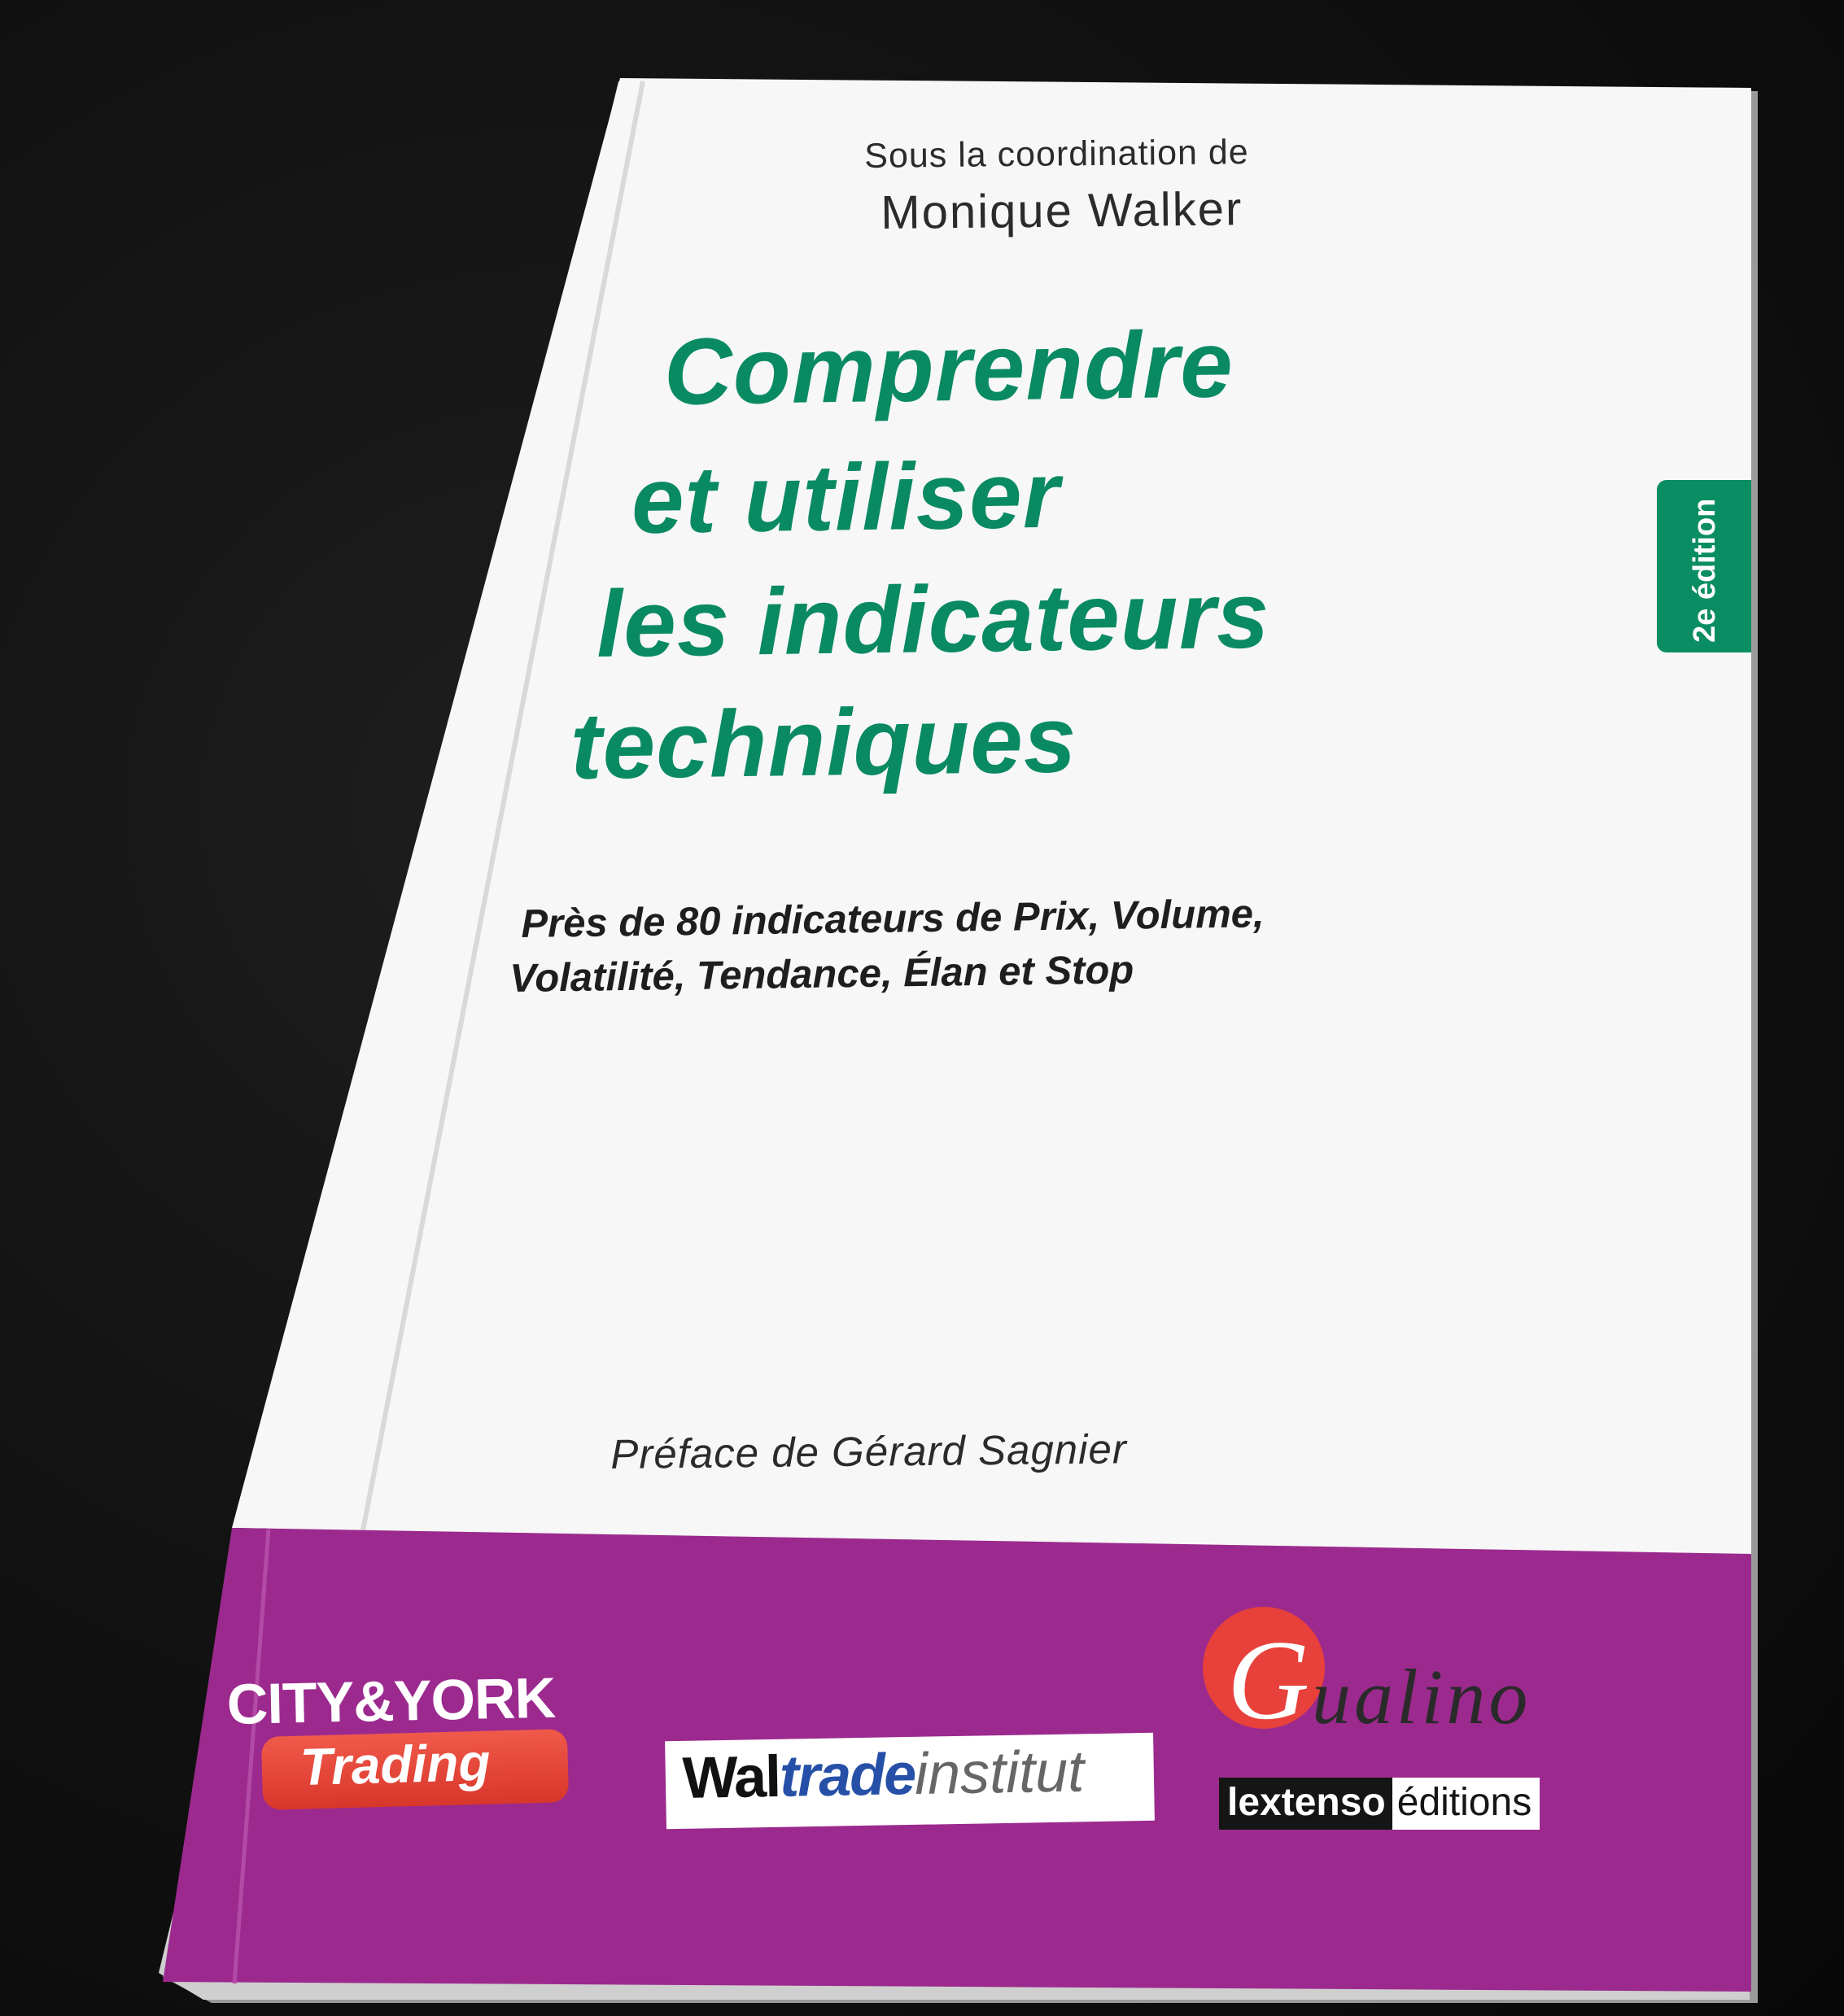 This screenshot has width=1844, height=2016. Describe the element at coordinates (933, 619) in the screenshot. I see `title-line-3: les indicateurs` at that location.